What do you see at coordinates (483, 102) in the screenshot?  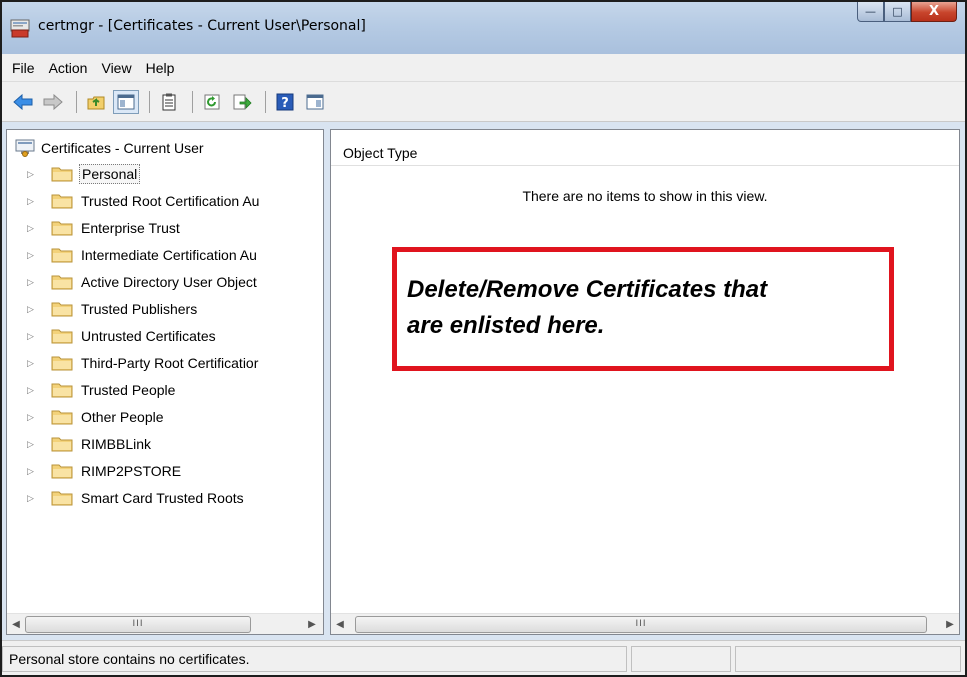 I see `toolbar: ?` at bounding box center [483, 102].